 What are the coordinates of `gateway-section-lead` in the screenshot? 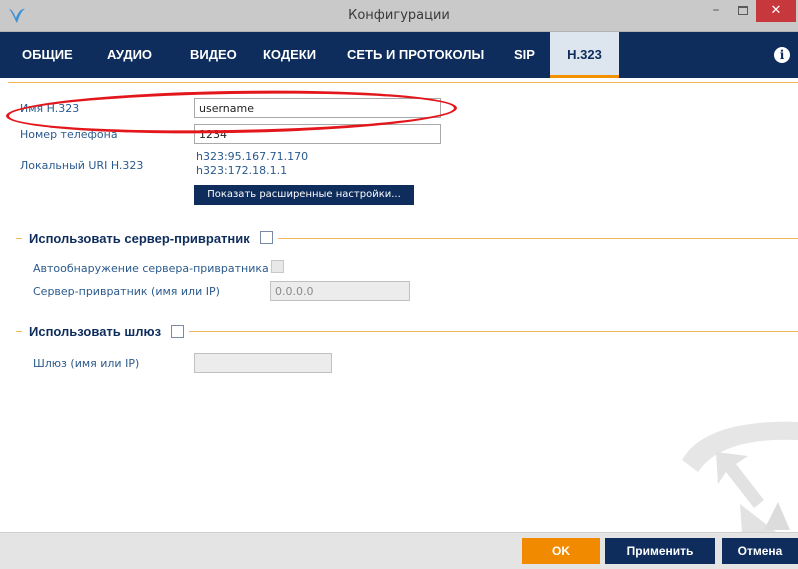 It's located at (19, 331).